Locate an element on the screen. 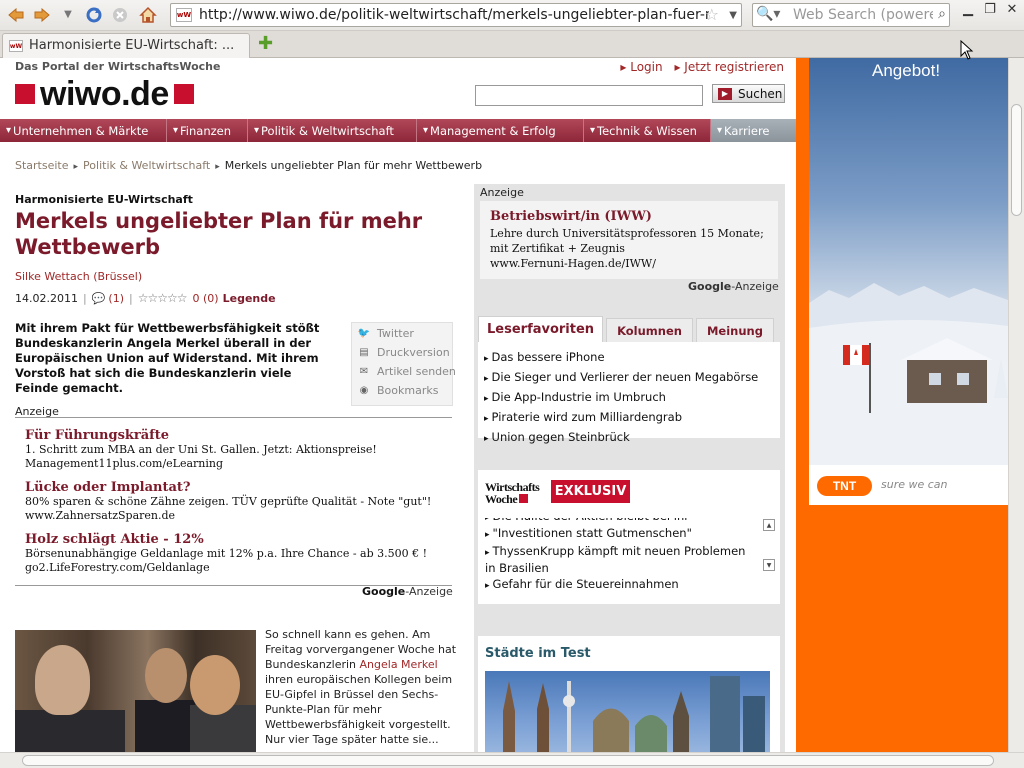  back-arrow-icon is located at coordinates (16, 15).